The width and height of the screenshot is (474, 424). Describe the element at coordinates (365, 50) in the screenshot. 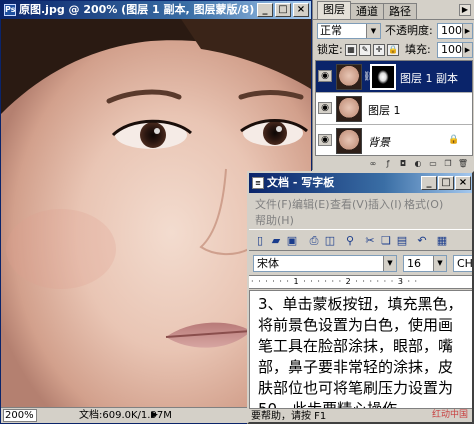

I see `lock-image-icon: ✎` at that location.